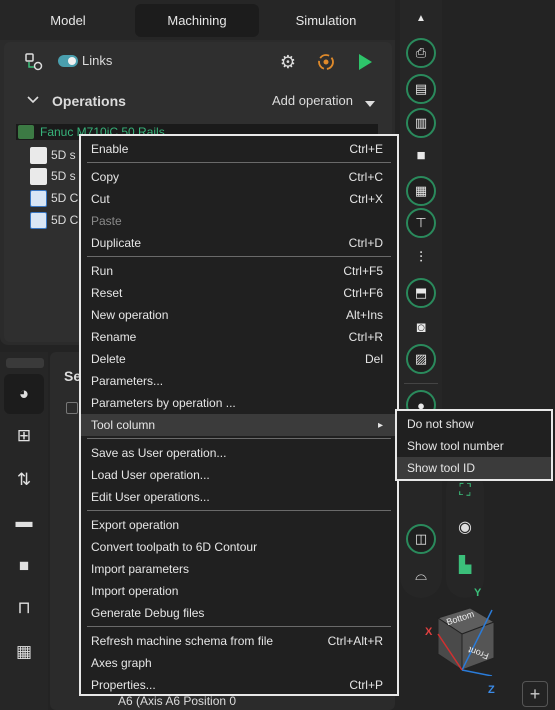 This screenshot has width=555, height=710. Describe the element at coordinates (140, 569) in the screenshot. I see `menu-item-label: Import parameters` at that location.